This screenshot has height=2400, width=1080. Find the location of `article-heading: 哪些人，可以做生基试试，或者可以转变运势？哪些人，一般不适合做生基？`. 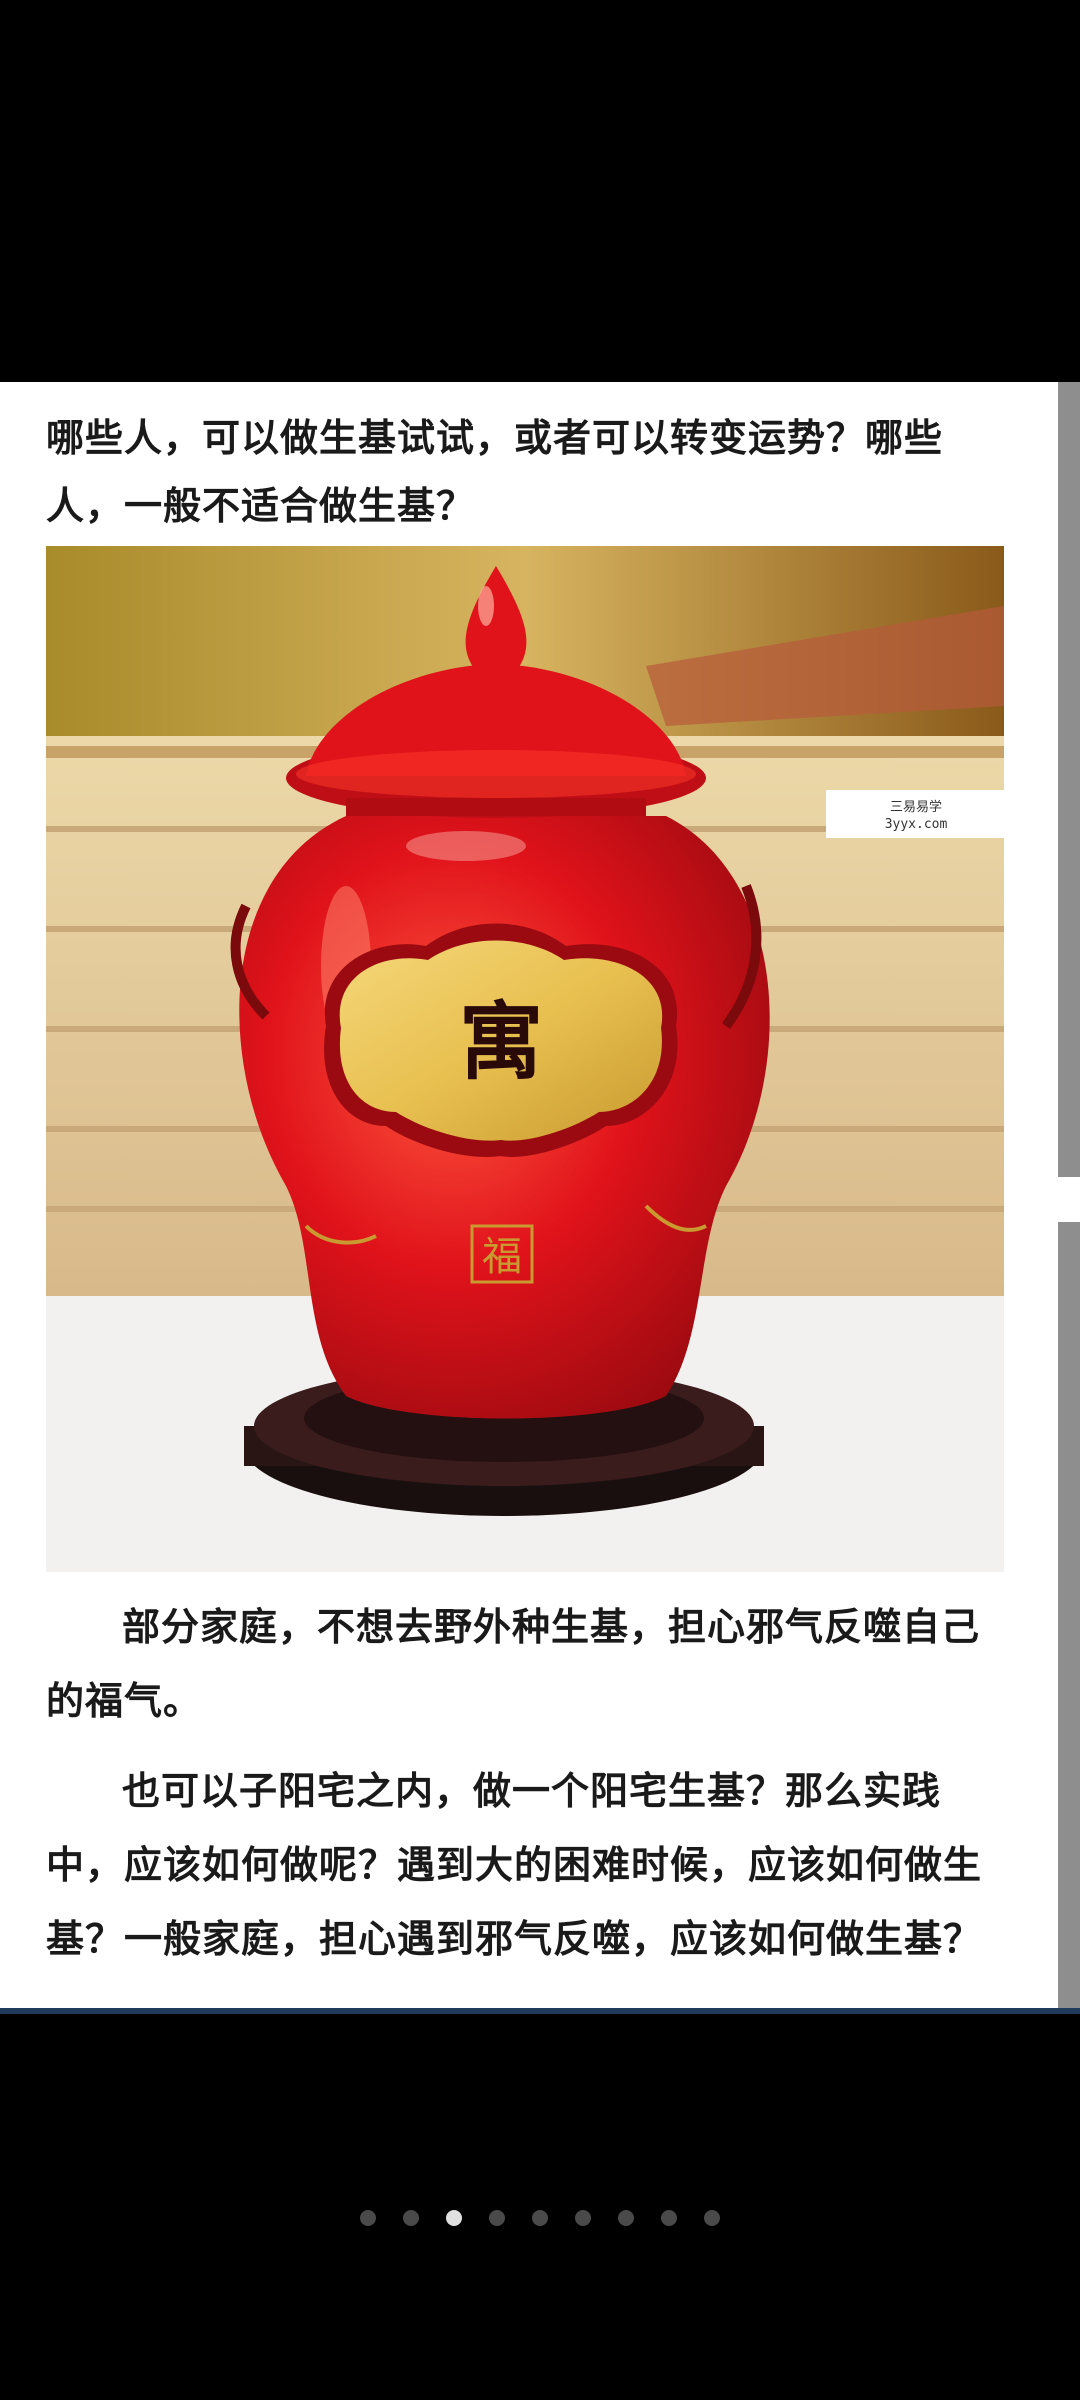

article-heading: 哪些人，可以做生基试试，或者可以转变运势？哪些人，一般不适合做生基？ is located at coordinates (495, 472).